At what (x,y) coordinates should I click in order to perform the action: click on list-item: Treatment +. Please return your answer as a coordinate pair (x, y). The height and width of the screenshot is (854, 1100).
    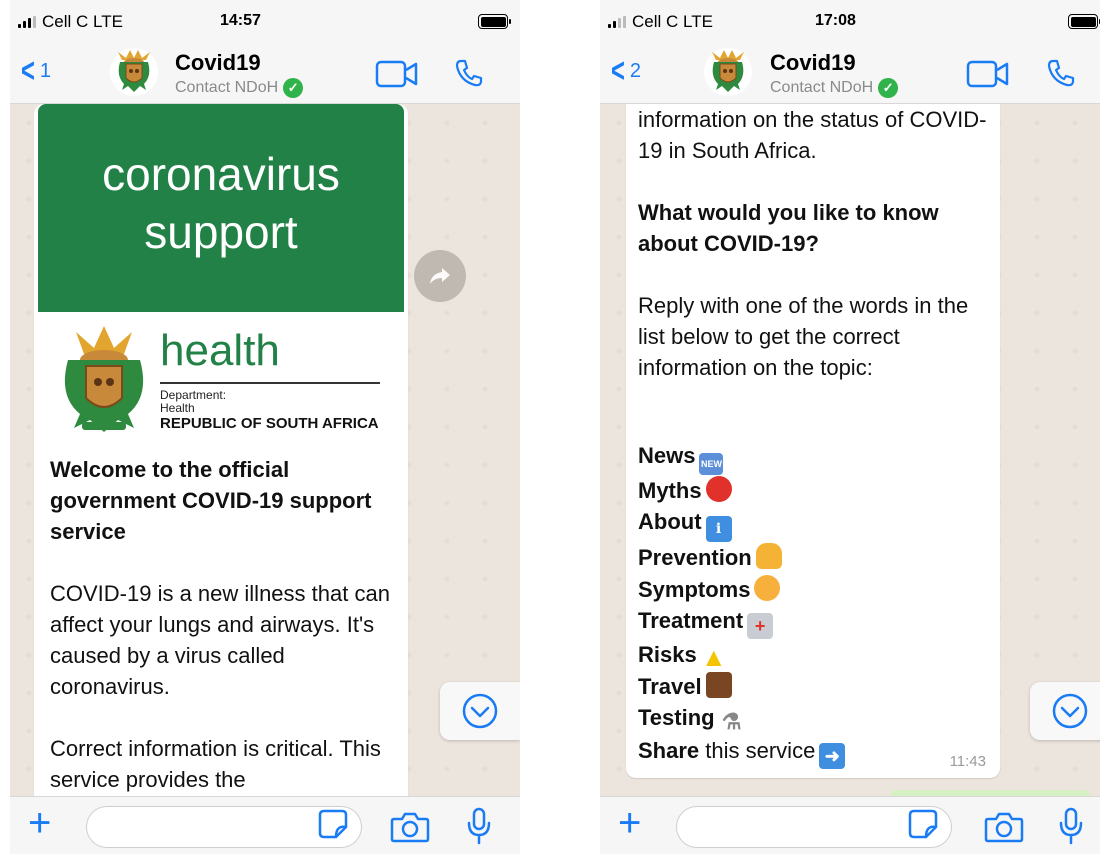
    Looking at the image, I should click on (816, 622).